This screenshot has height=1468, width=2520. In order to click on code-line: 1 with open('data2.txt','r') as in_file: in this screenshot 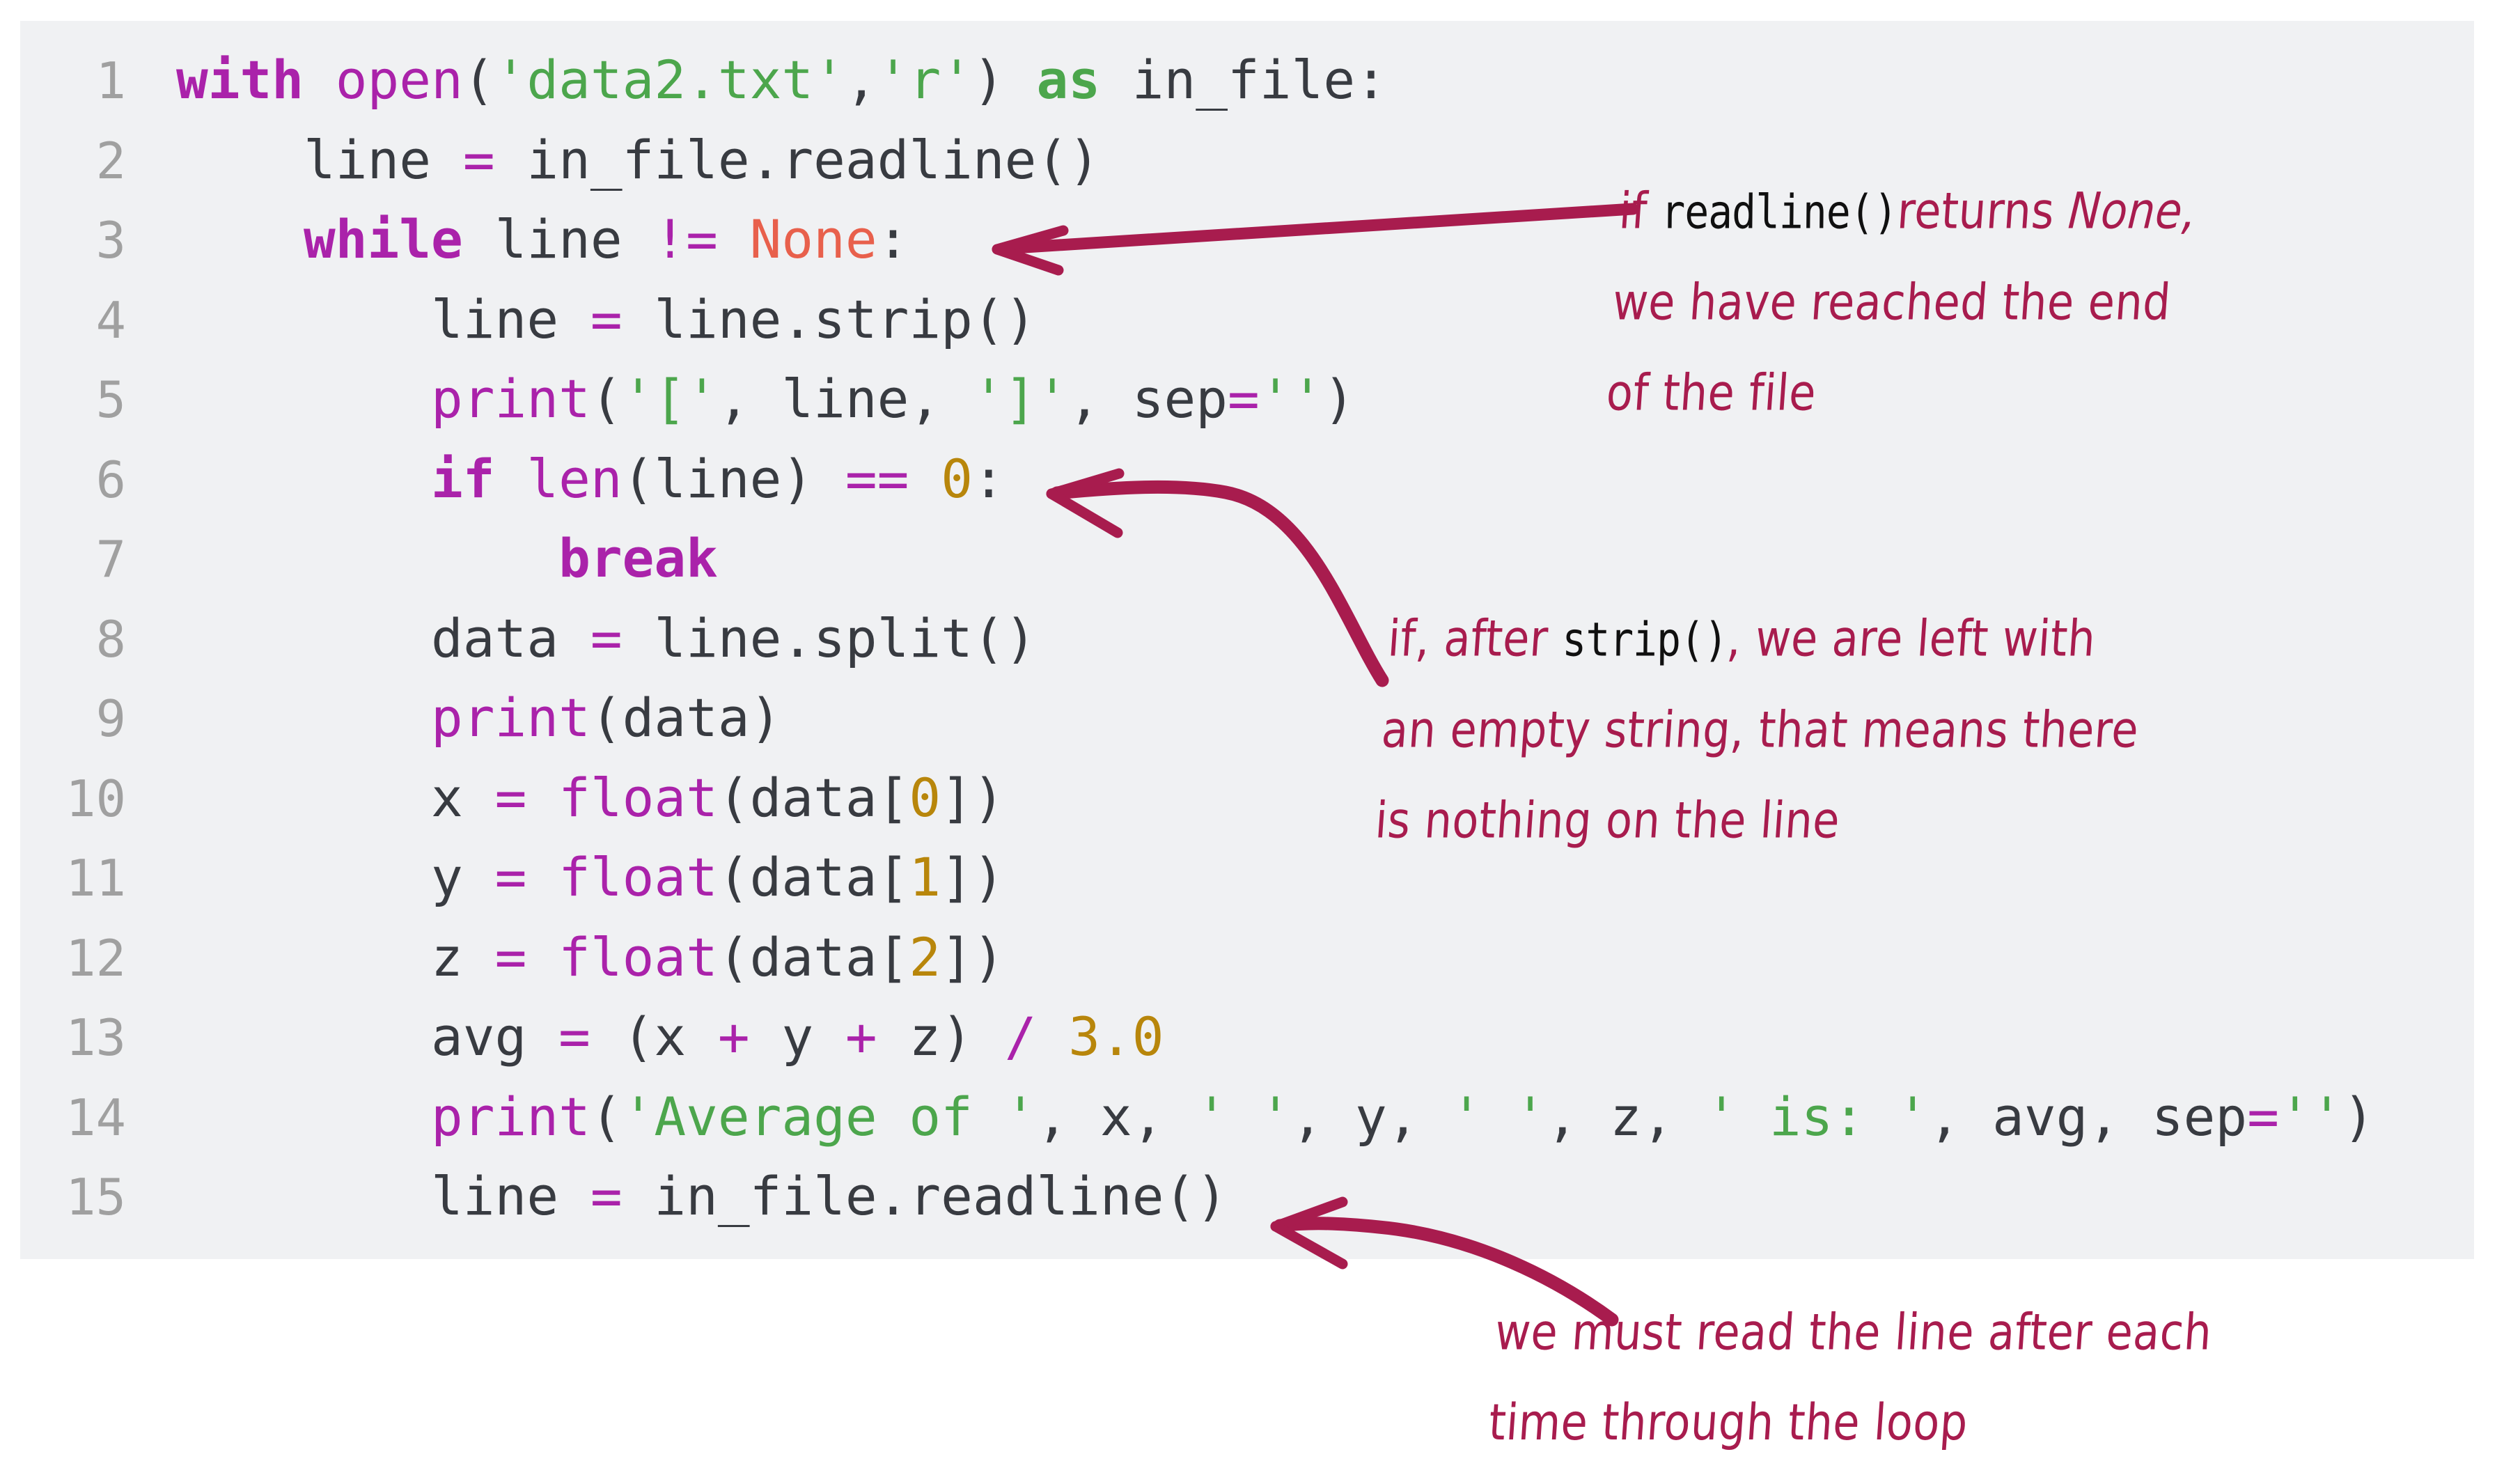, I will do `click(1247, 80)`.